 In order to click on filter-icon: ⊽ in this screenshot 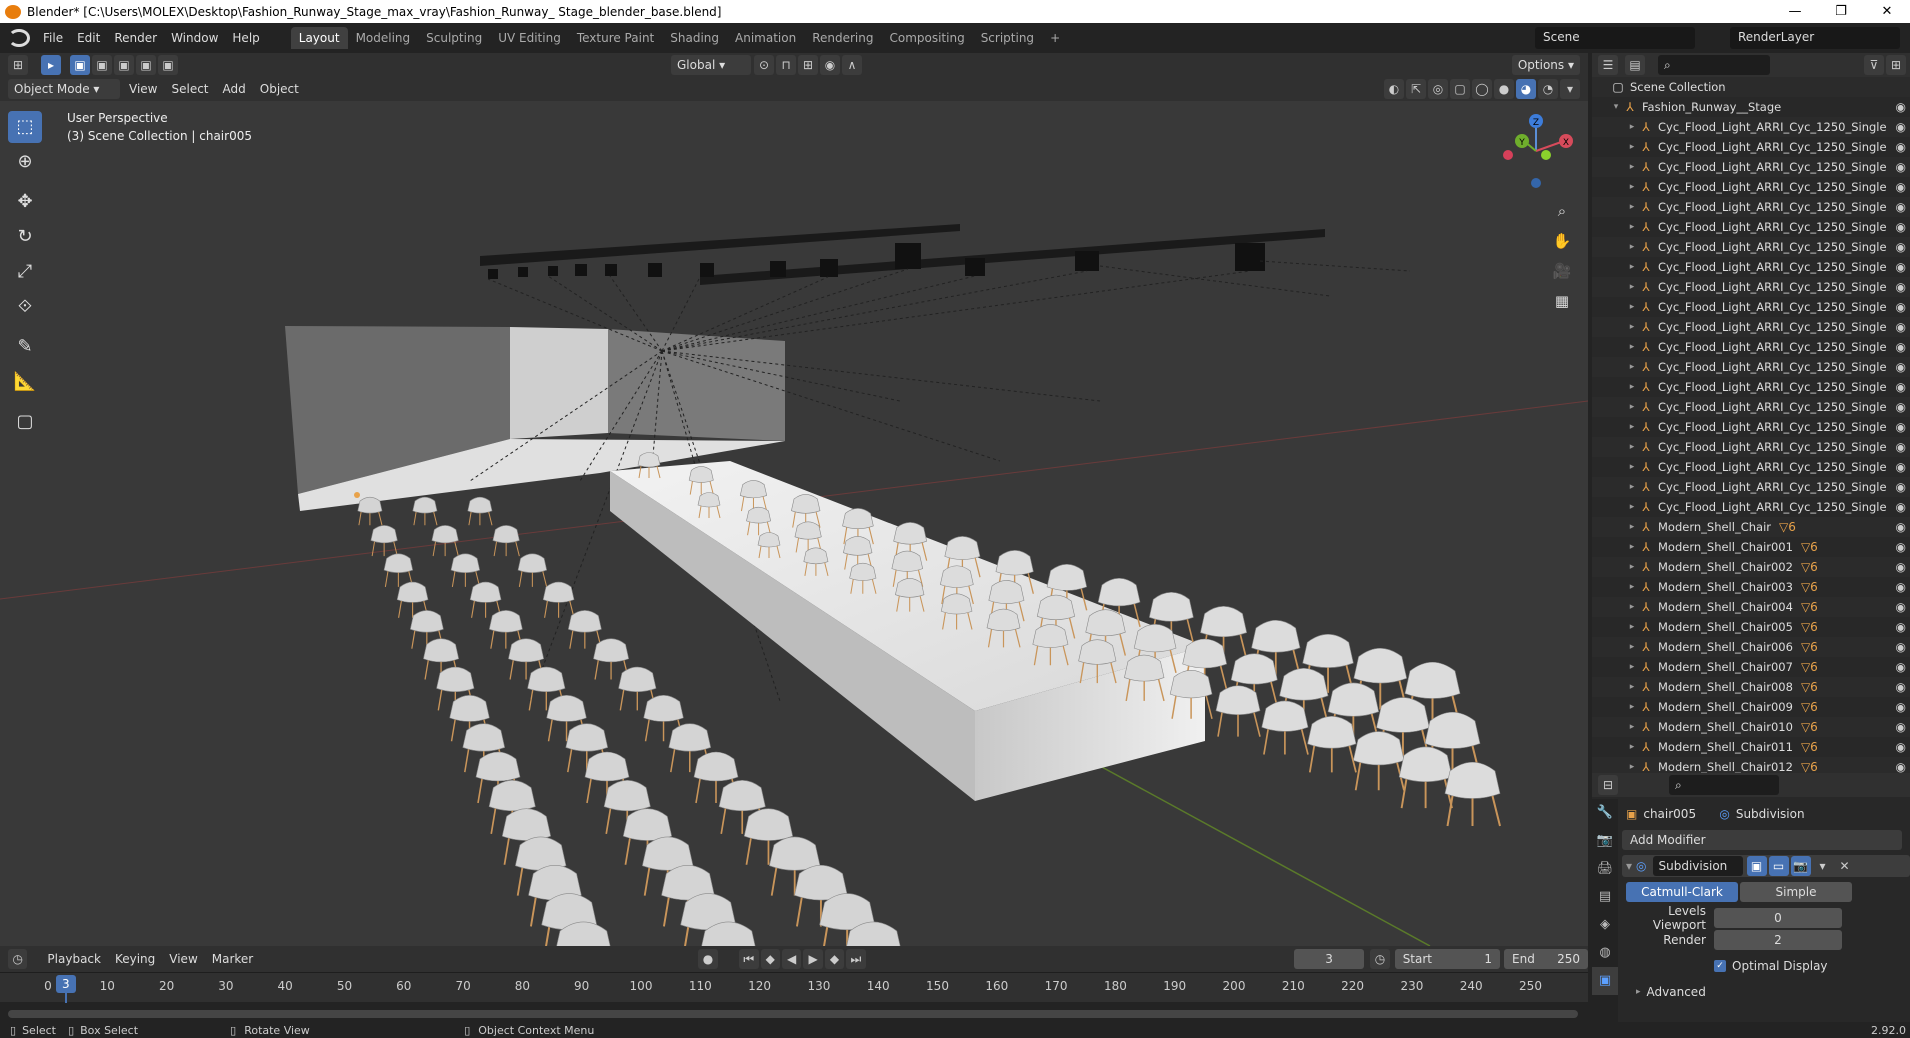, I will do `click(1874, 65)`.